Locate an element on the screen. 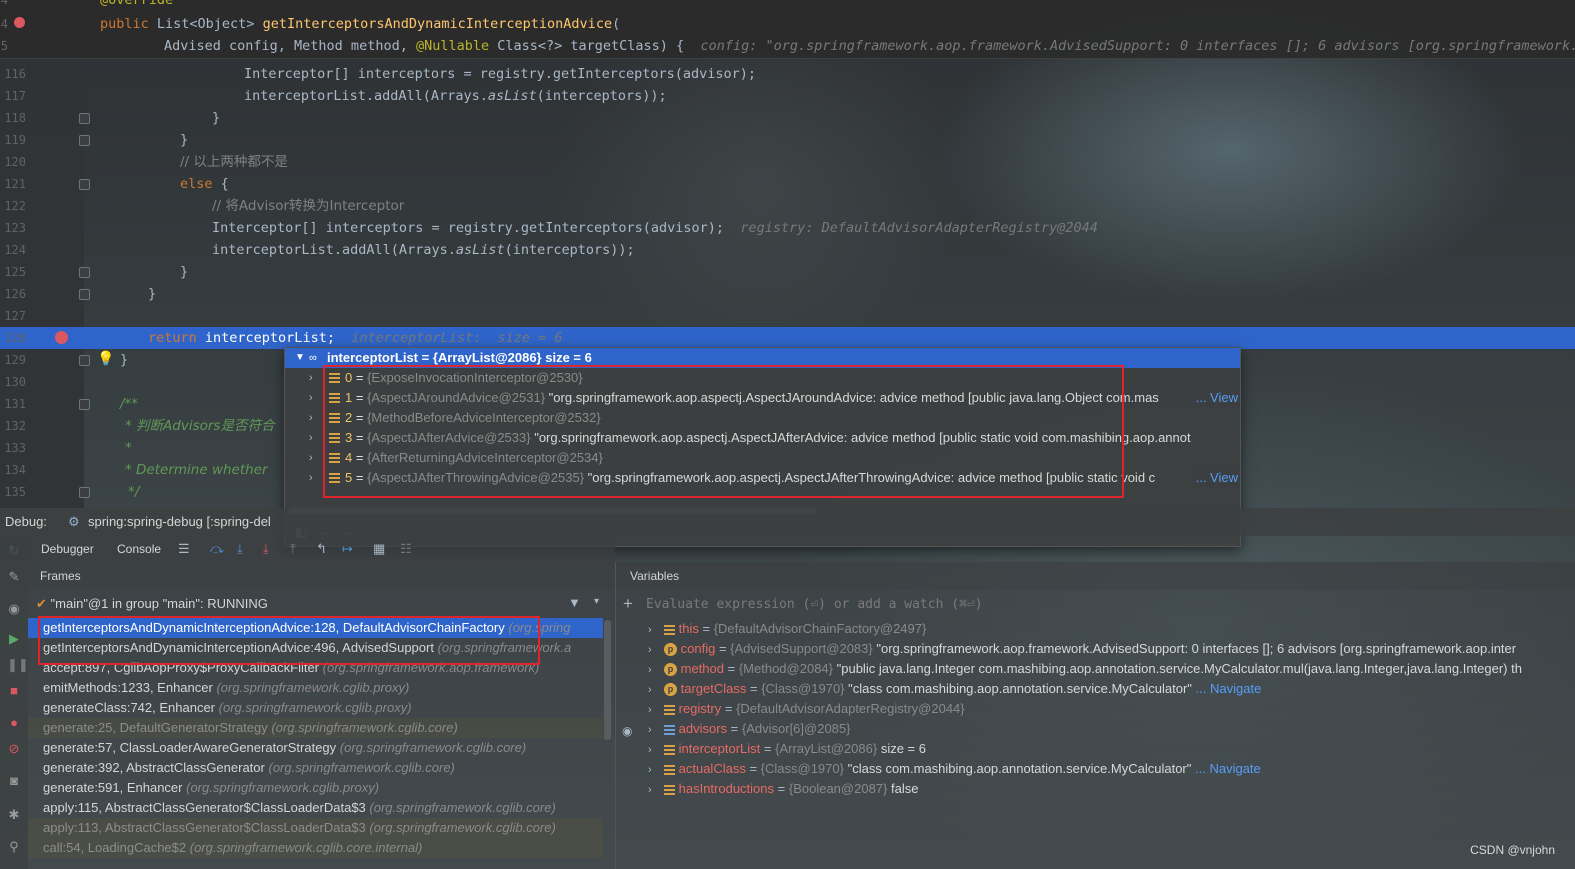 This screenshot has width=1575, height=869. tab-debugger: Debugger is located at coordinates (67, 549).